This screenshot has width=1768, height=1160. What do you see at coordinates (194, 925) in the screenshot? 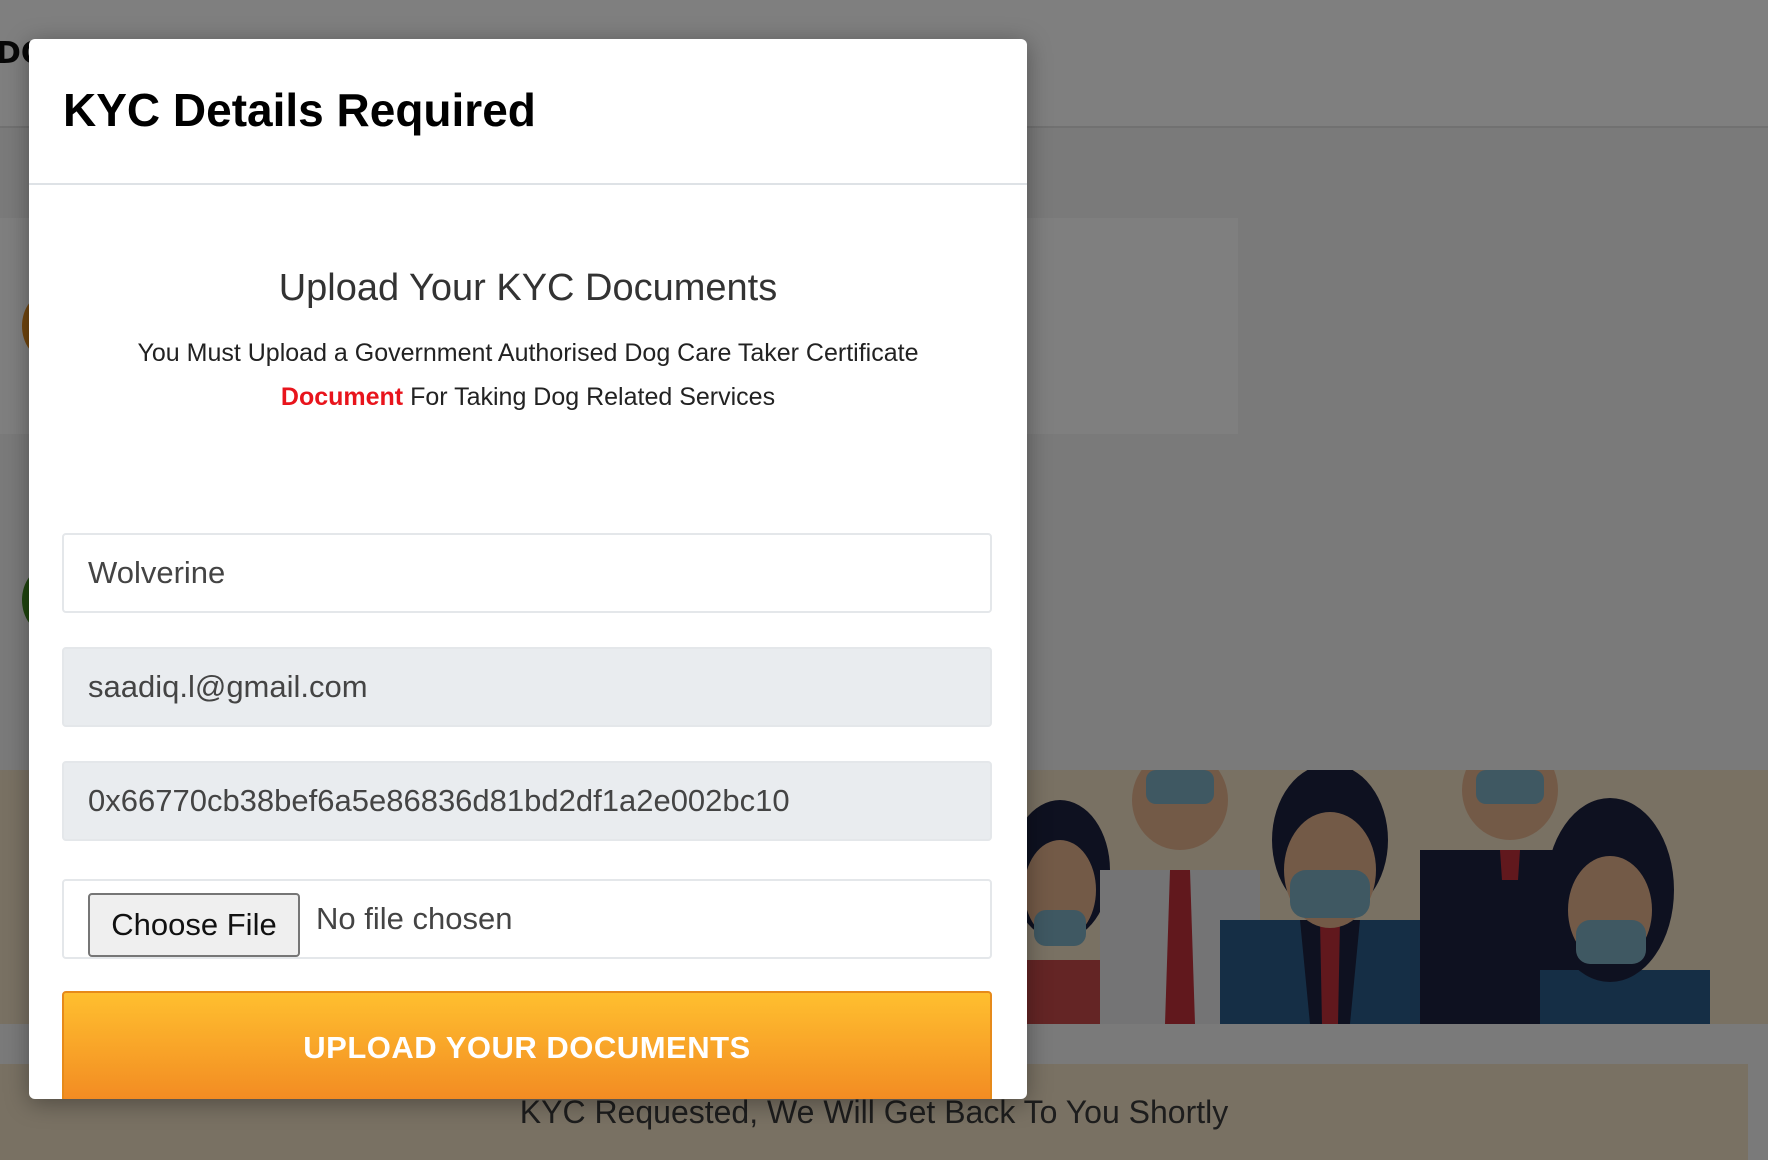
I see `choose-file-button: Choose File` at bounding box center [194, 925].